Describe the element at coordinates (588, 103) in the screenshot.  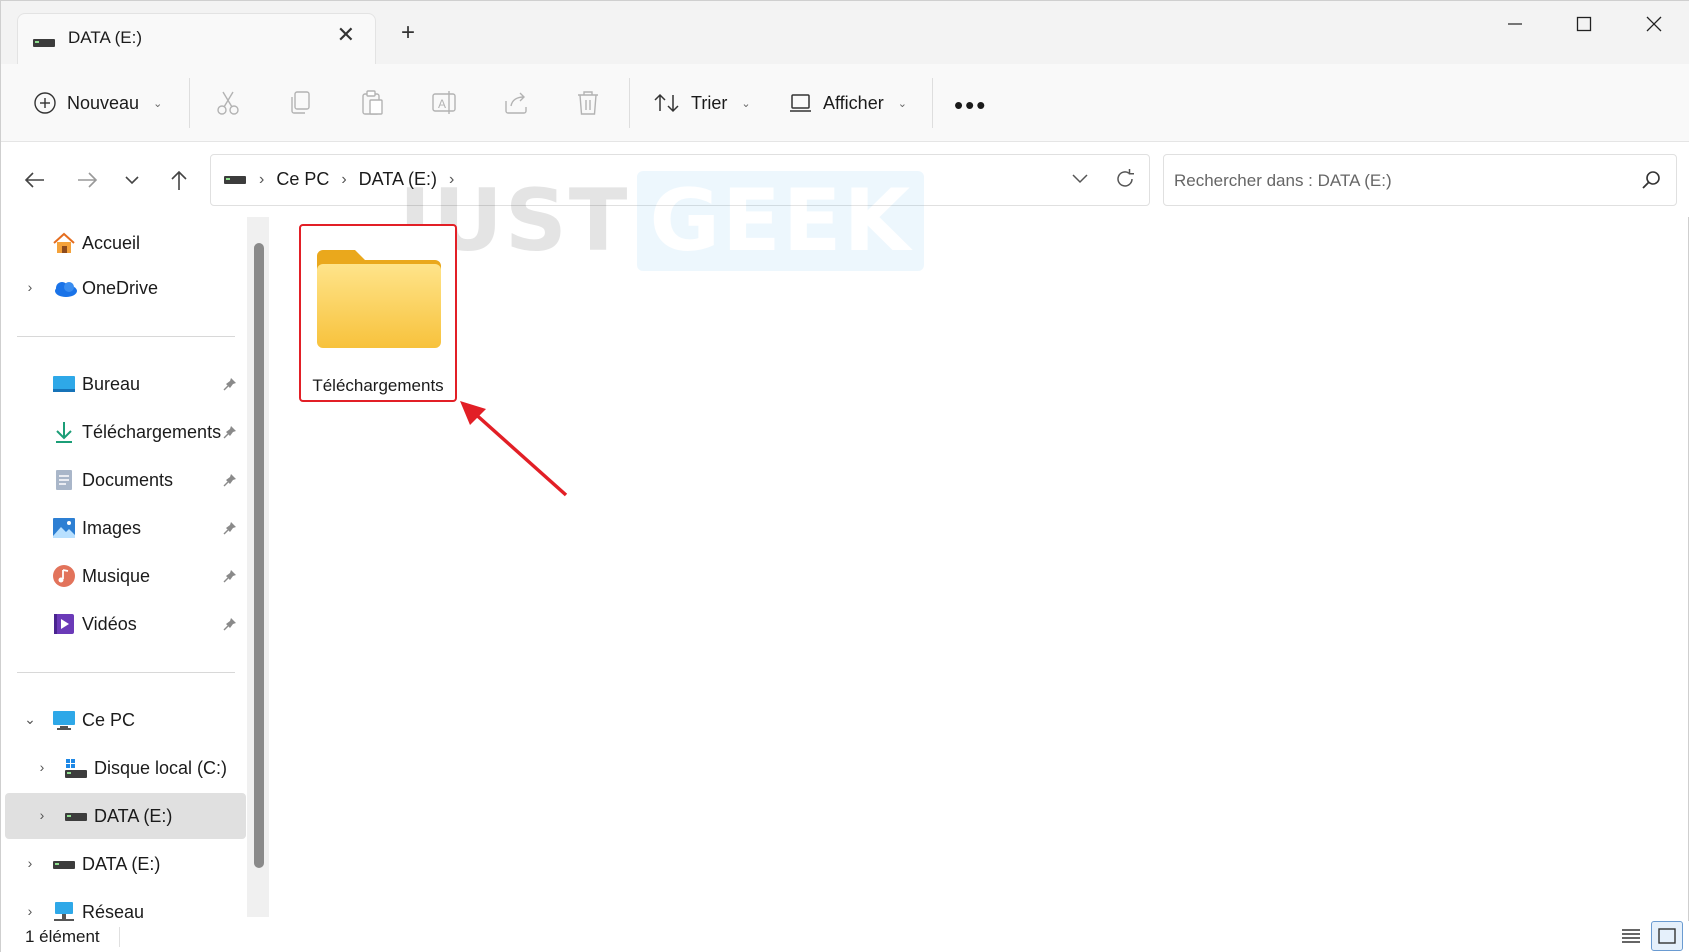
I see `delete-icon` at that location.